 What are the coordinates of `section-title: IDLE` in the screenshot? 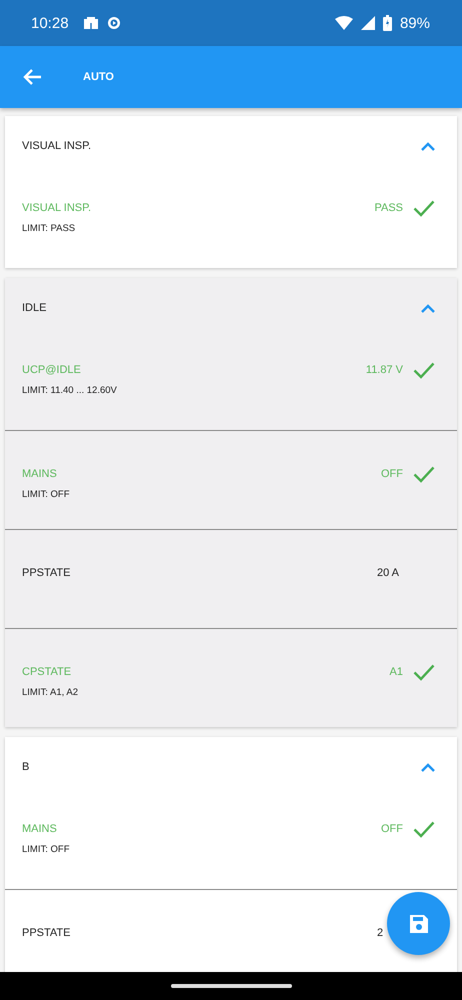 It's located at (34, 308).